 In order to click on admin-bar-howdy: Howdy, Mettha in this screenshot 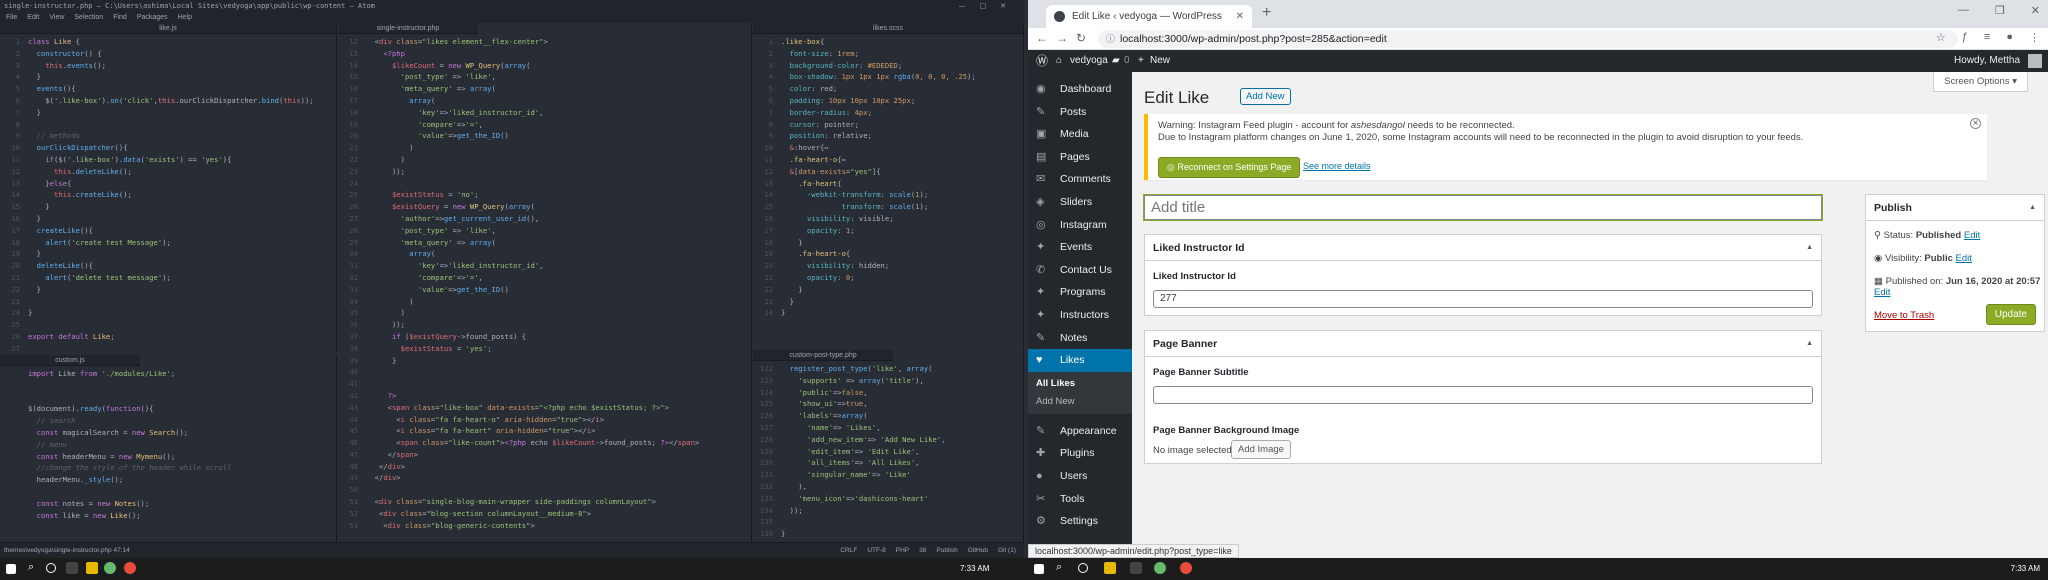, I will do `click(1987, 61)`.